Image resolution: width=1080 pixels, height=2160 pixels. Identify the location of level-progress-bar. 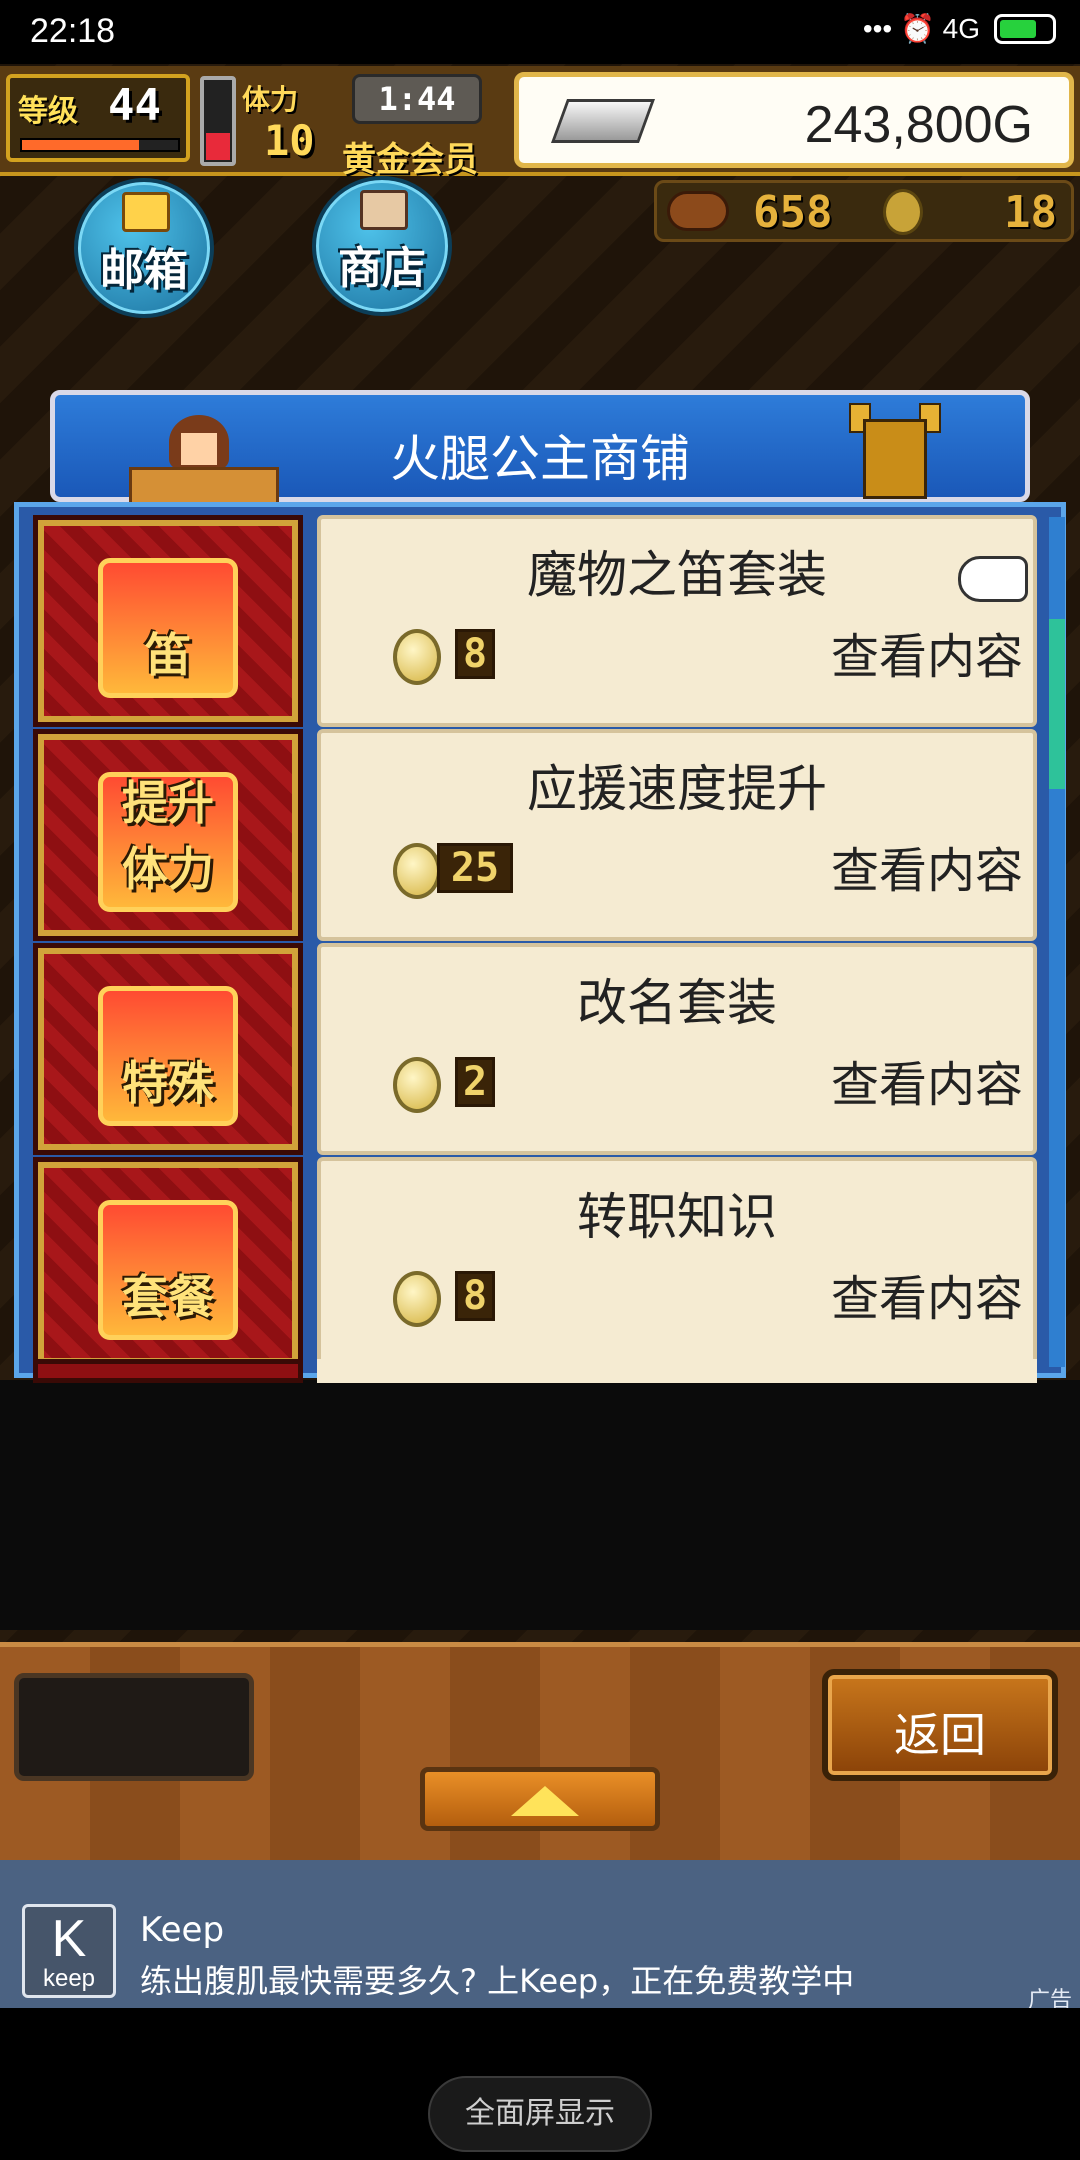
(100, 145).